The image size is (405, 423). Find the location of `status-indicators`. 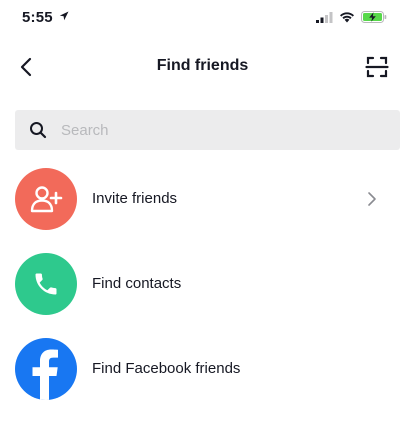

status-indicators is located at coordinates (351, 17).